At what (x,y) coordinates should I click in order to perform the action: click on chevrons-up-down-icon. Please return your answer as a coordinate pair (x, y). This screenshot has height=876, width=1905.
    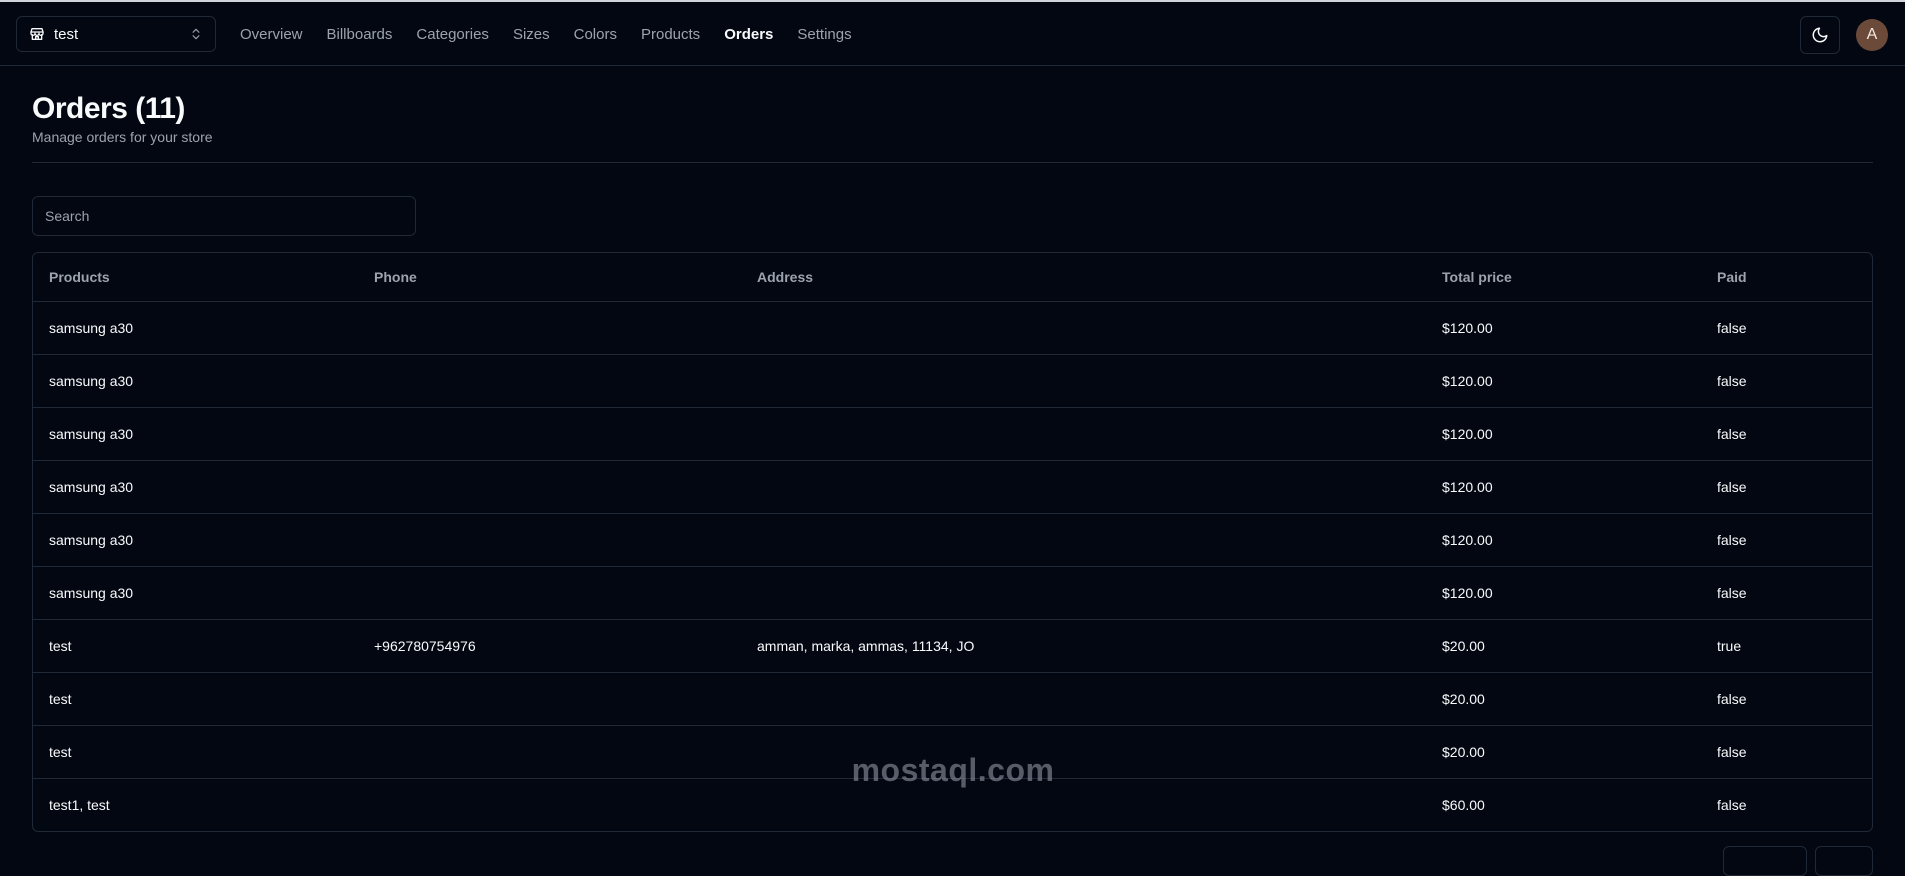
    Looking at the image, I should click on (196, 34).